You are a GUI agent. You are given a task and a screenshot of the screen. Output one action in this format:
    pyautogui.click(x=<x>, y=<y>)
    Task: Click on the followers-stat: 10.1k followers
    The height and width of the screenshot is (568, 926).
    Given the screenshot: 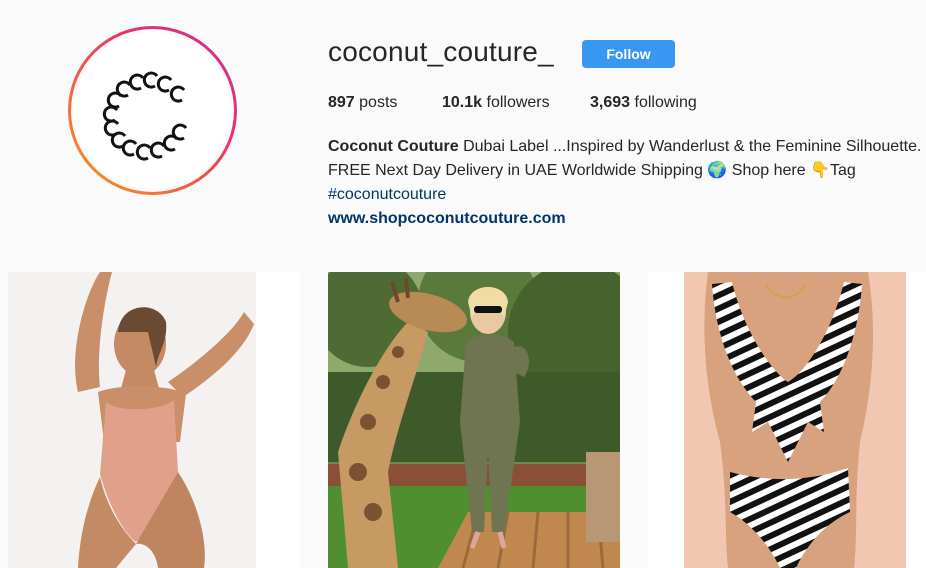 What is the action you would take?
    pyautogui.click(x=496, y=103)
    